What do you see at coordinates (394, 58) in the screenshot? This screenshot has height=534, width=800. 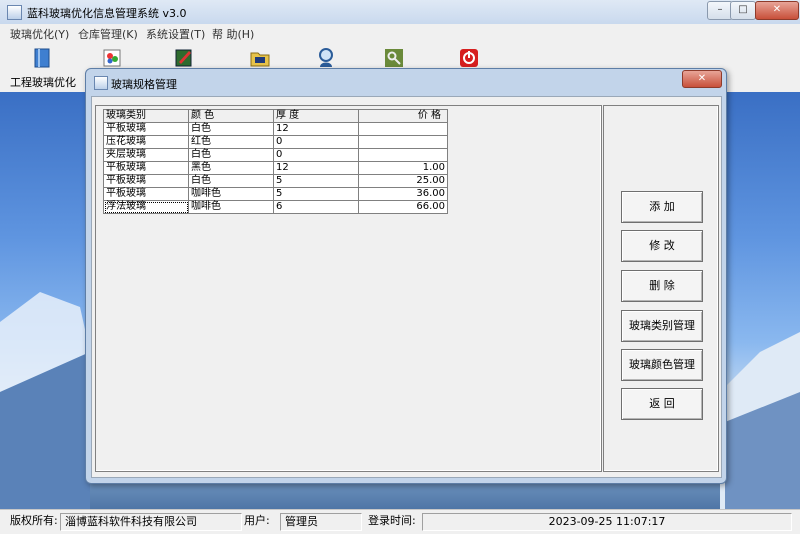 I see `key-icon` at bounding box center [394, 58].